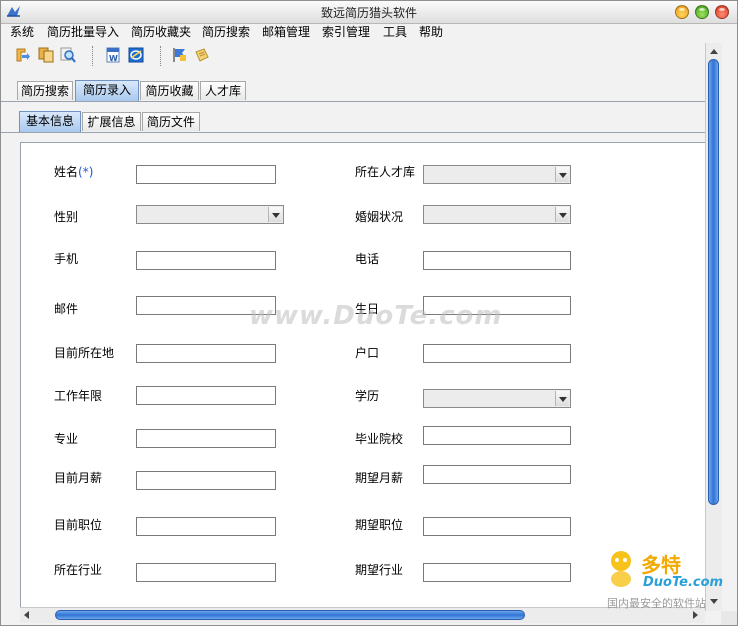  I want to click on label-email: 邮件, so click(66, 309).